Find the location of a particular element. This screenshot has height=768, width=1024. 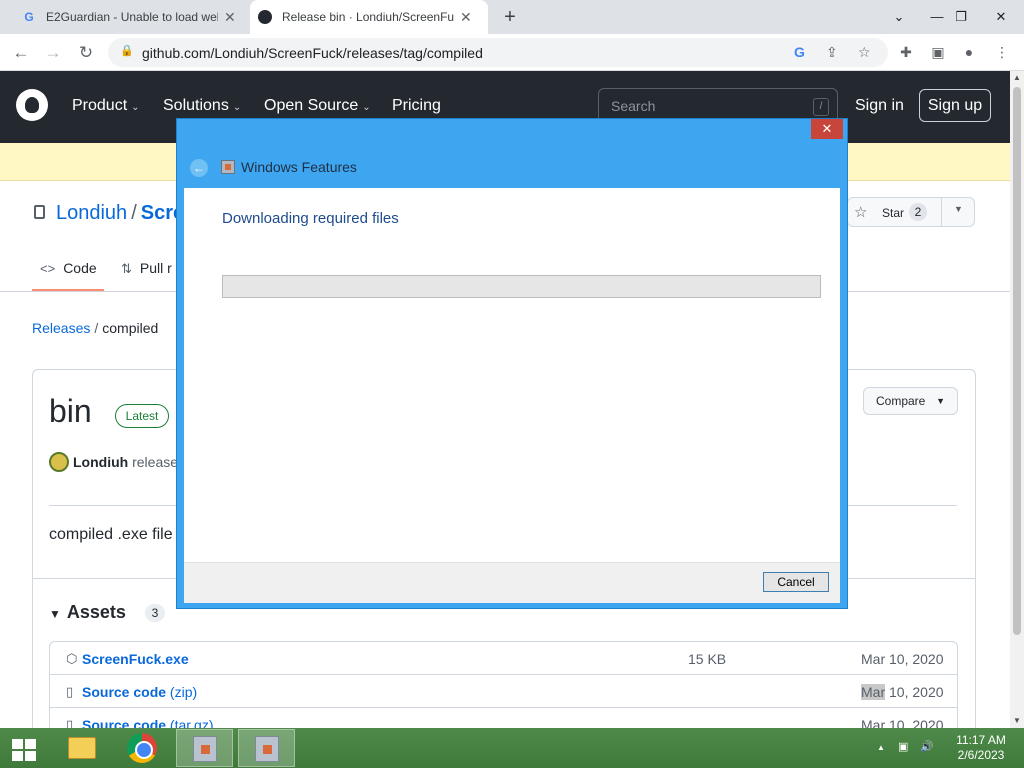

windows-taskbar: ▲ ▣ 🔊 11:17 AM 2/6/2023 is located at coordinates (512, 748).